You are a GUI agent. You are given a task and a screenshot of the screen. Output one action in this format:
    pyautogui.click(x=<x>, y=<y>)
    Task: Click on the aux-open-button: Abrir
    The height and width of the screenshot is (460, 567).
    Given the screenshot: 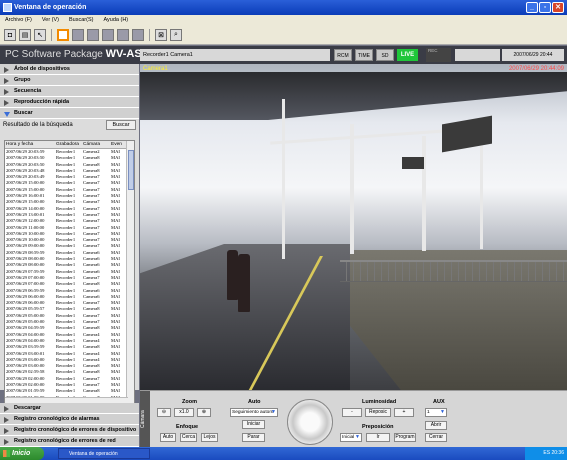 What is the action you would take?
    pyautogui.click(x=436, y=425)
    